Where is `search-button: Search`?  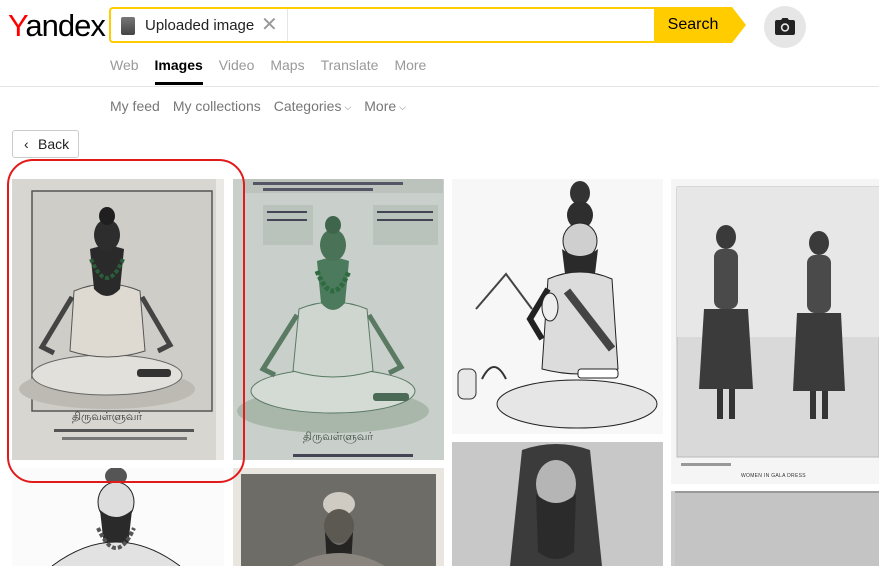 search-button: Search is located at coordinates (693, 25).